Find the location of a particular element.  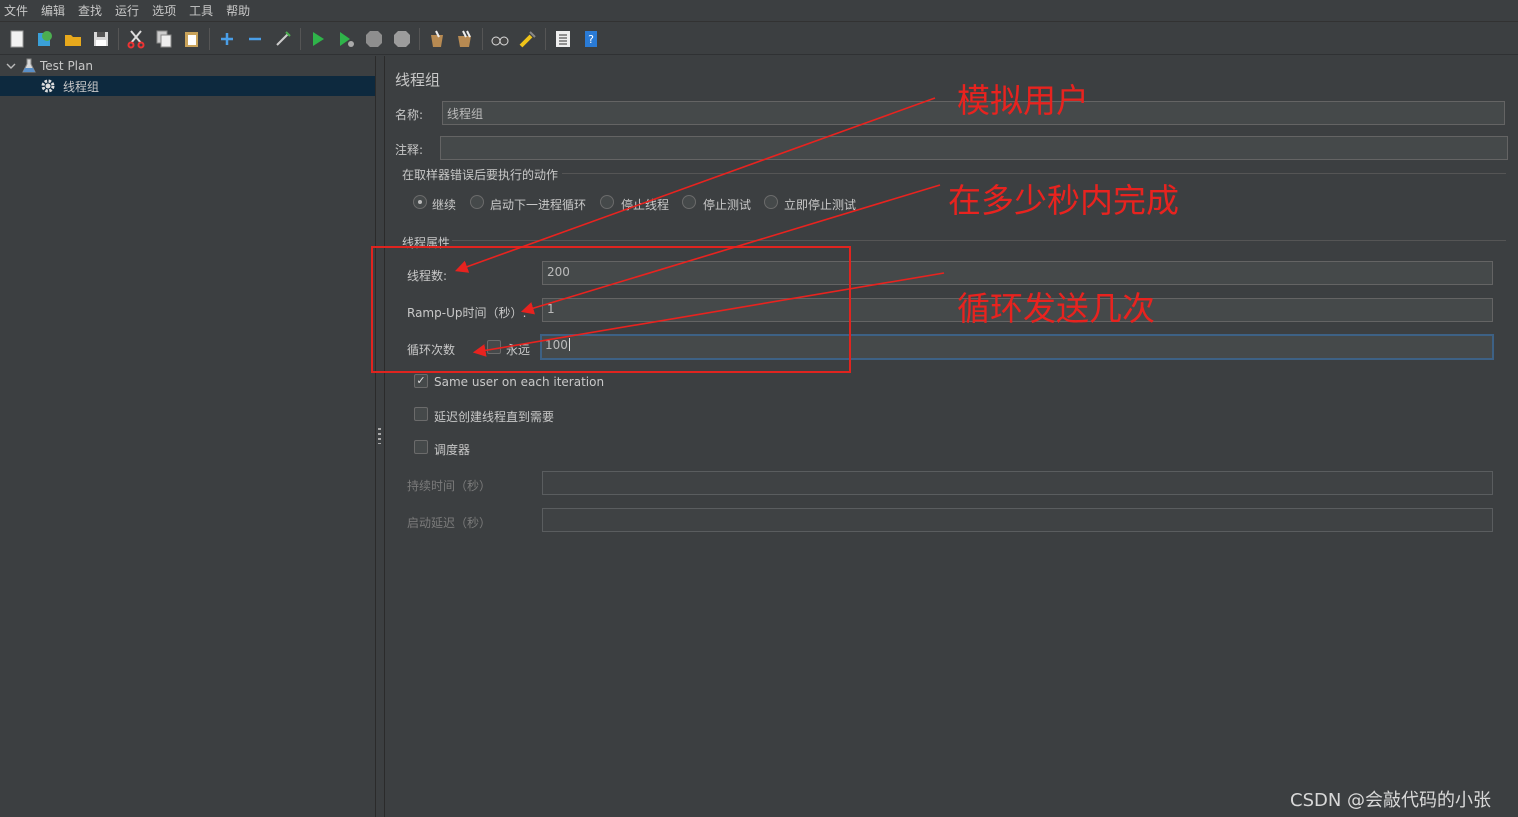

collapse-icon is located at coordinates (255, 39).